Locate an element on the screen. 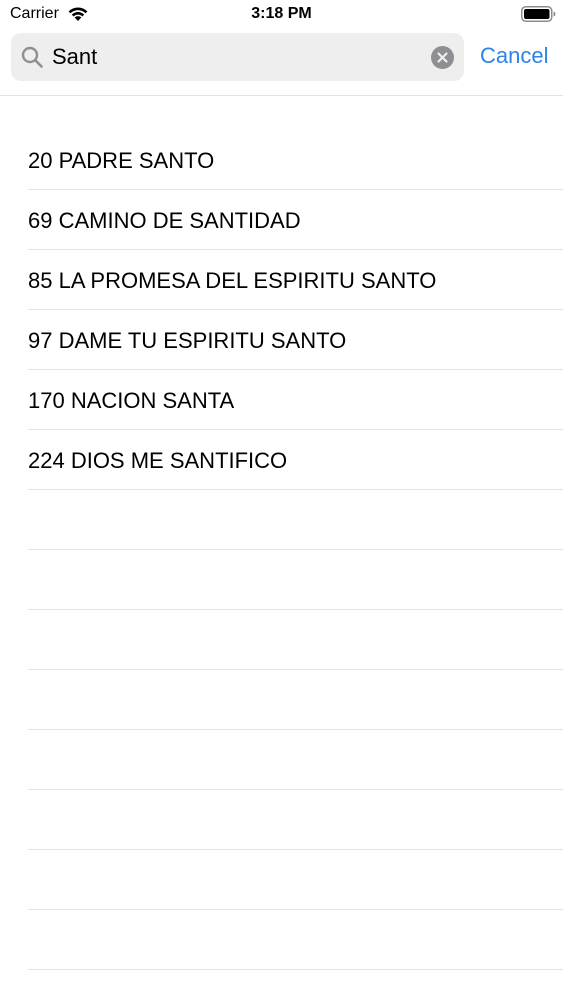 The width and height of the screenshot is (563, 1000). battery-icon is located at coordinates (538, 14).